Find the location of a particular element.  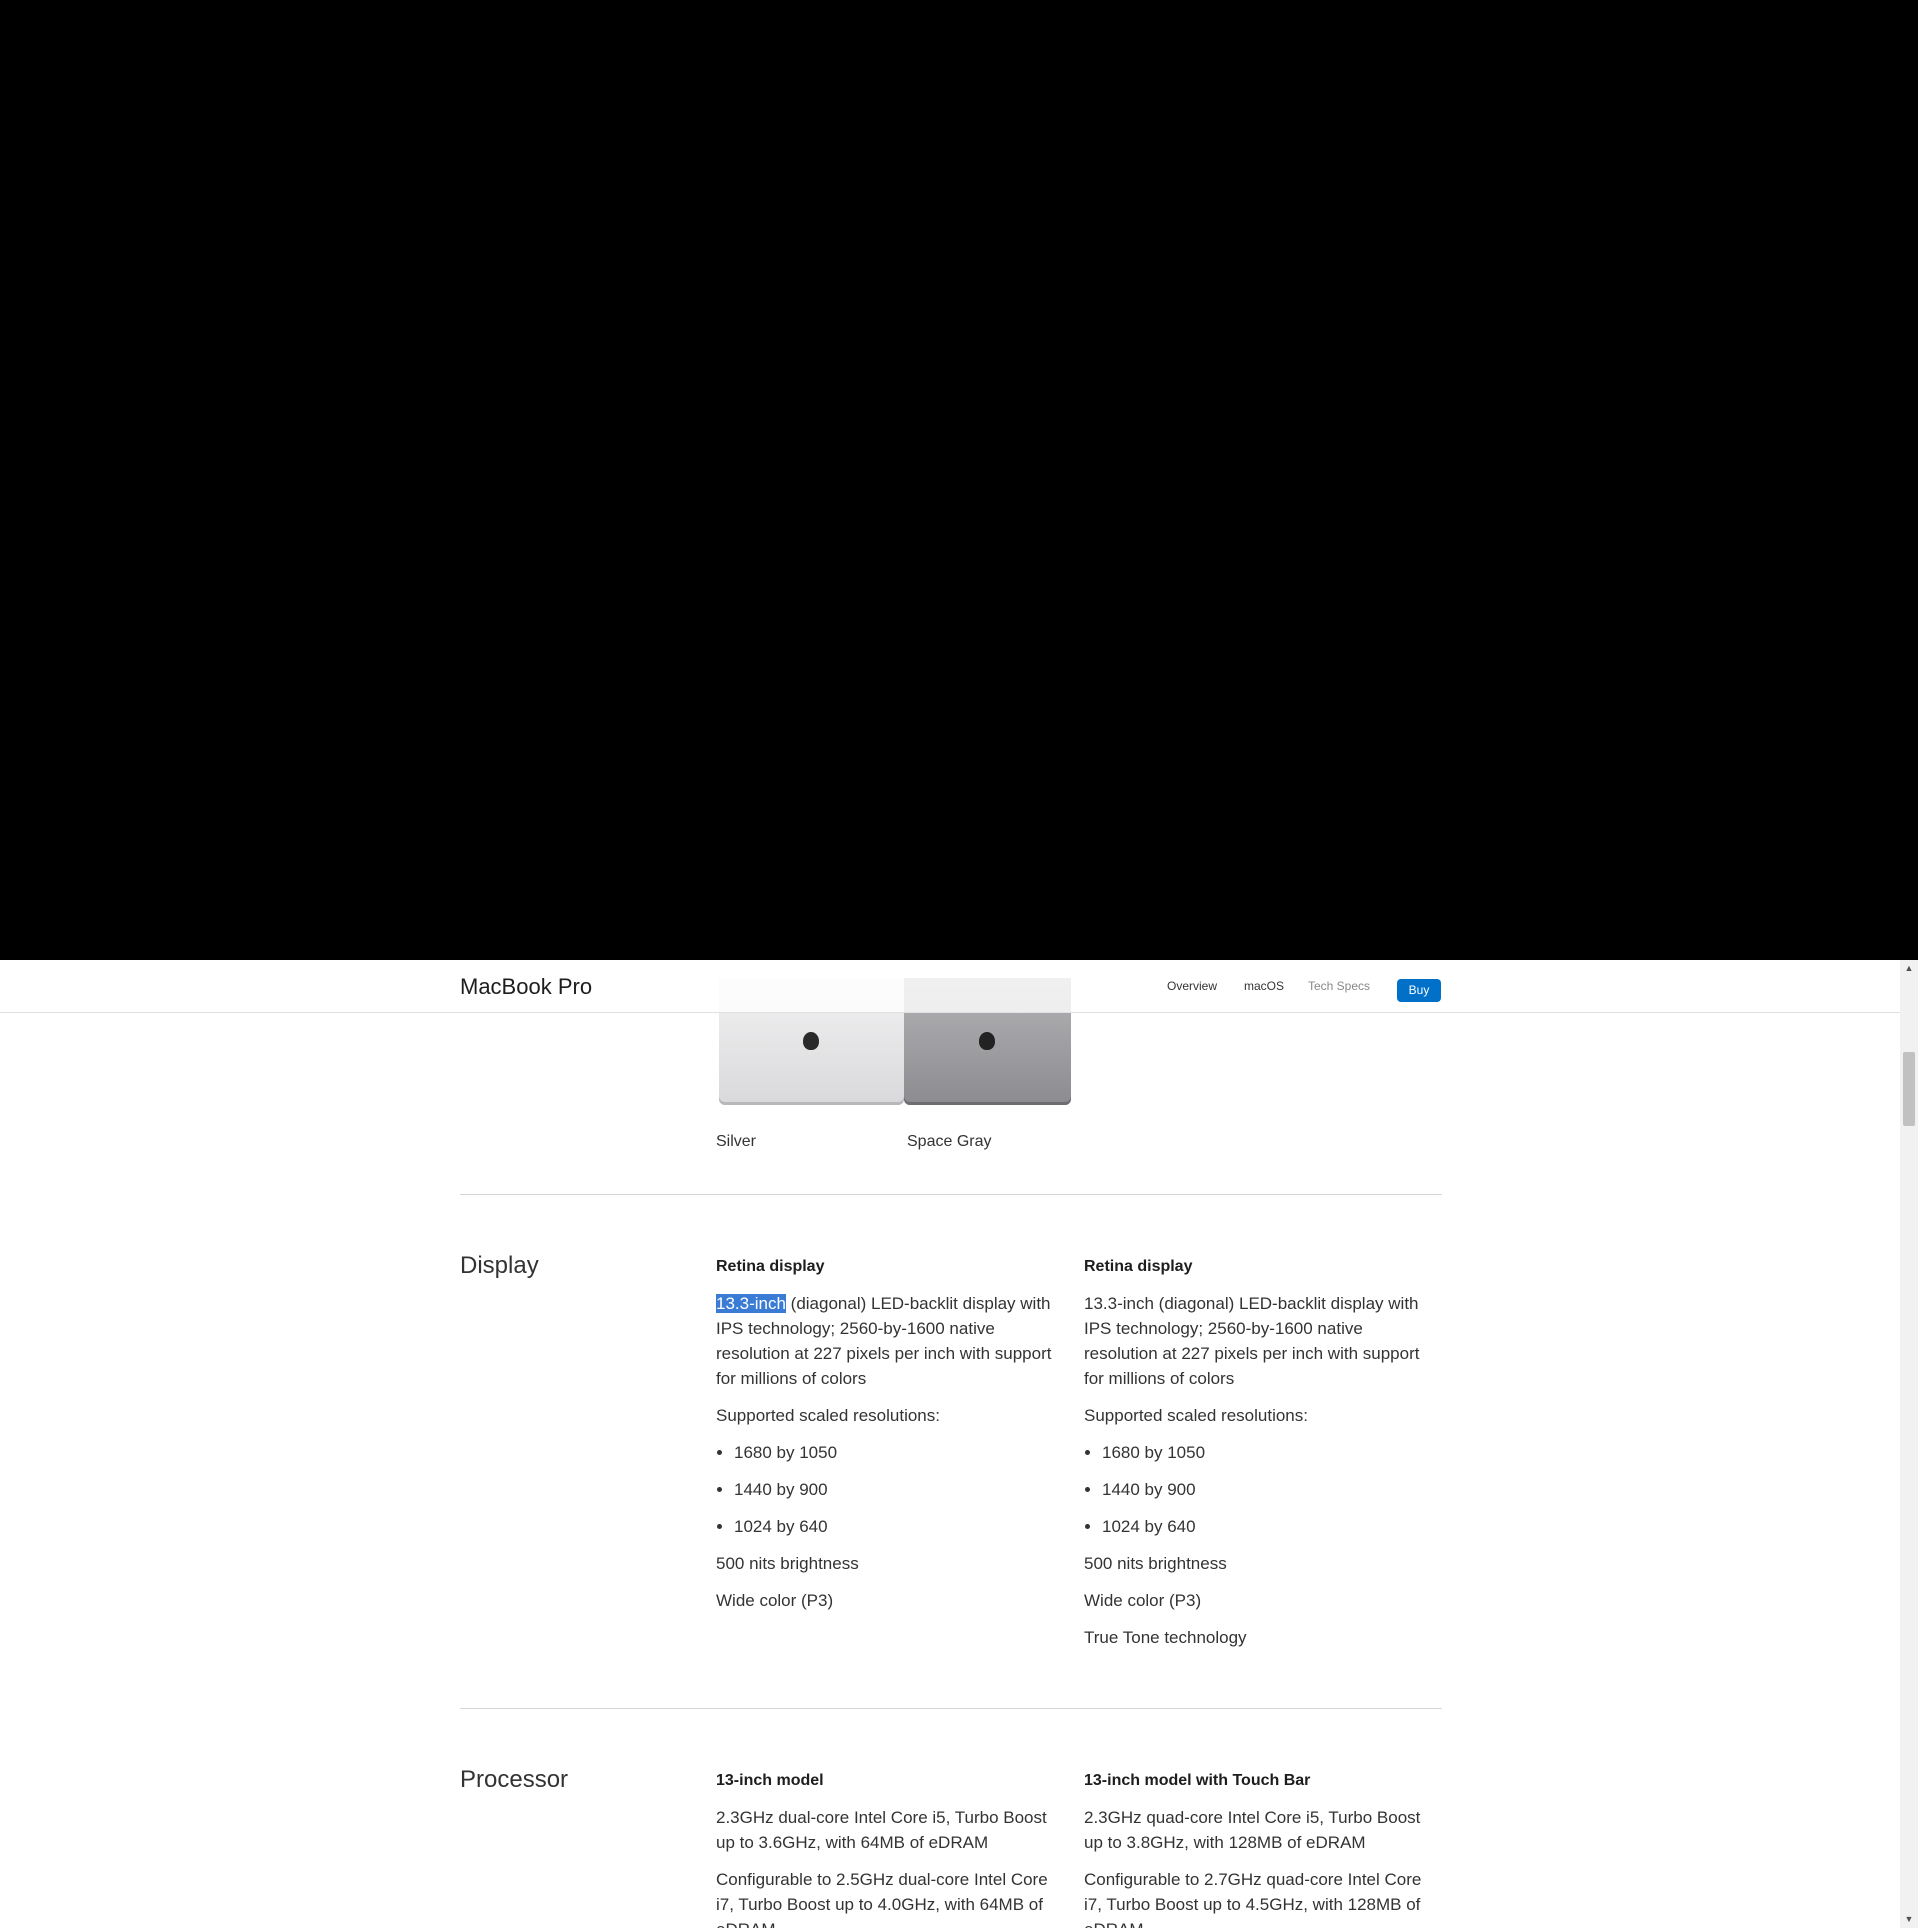

column-heading: 13-inch model with Touch Bar is located at coordinates (1197, 1780).